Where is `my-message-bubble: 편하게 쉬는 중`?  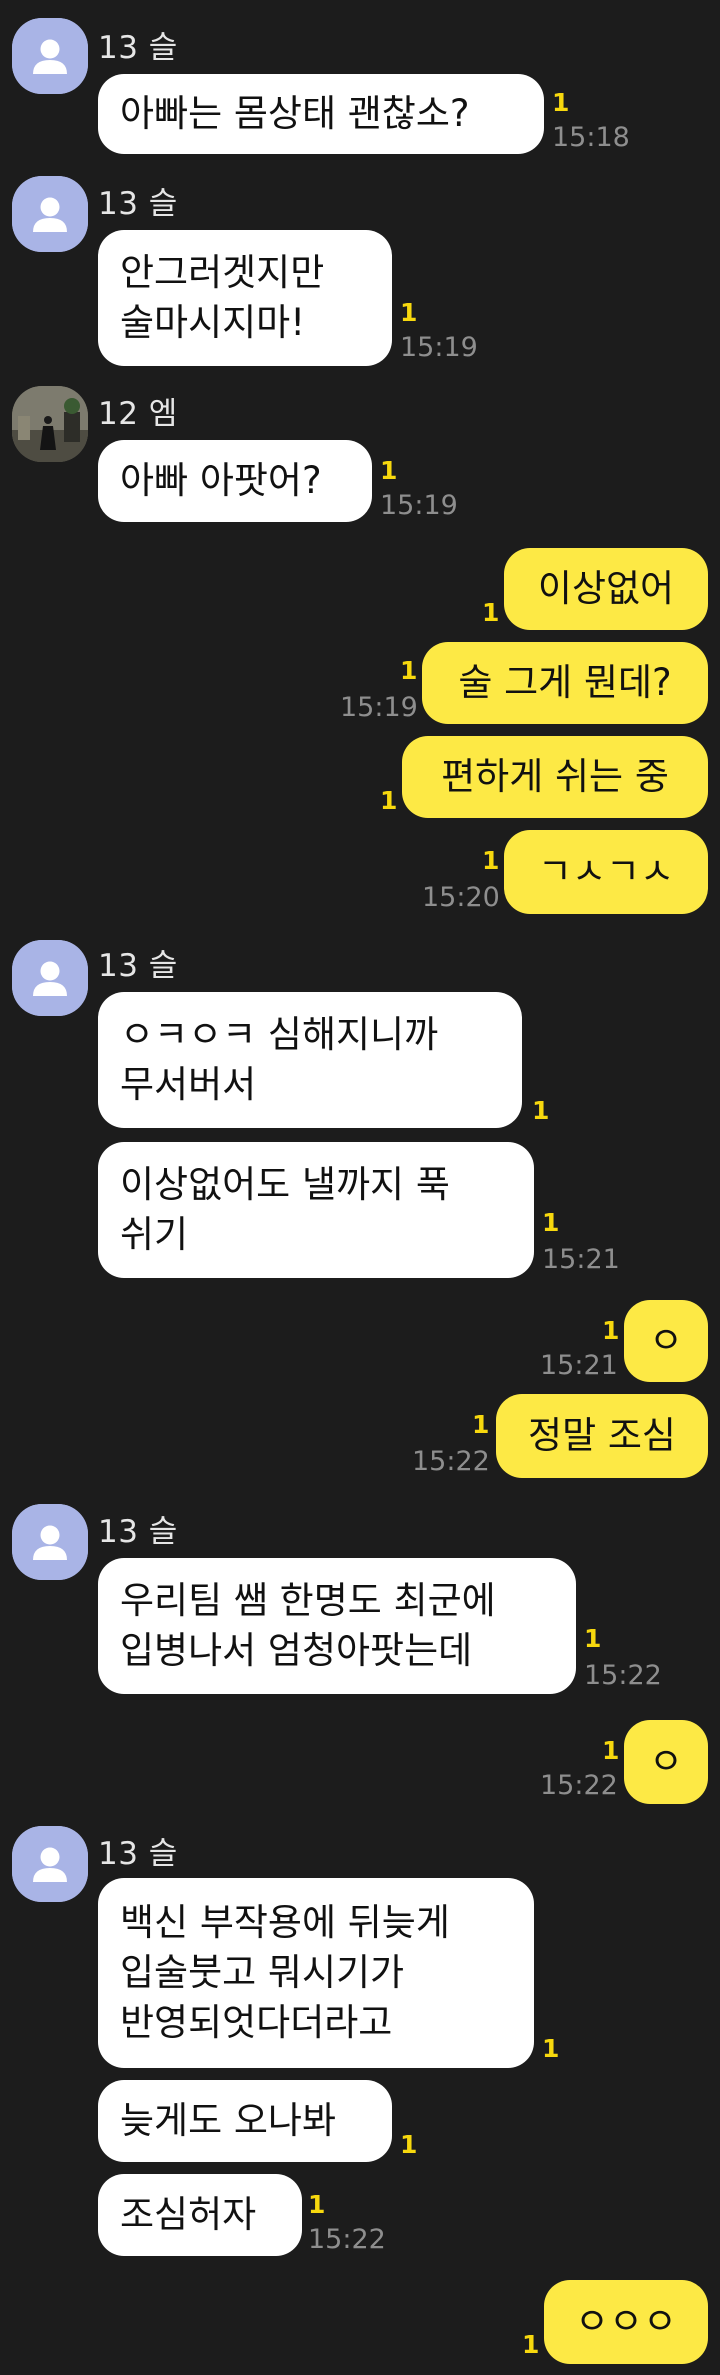
my-message-bubble: 편하게 쉬는 중 is located at coordinates (555, 777).